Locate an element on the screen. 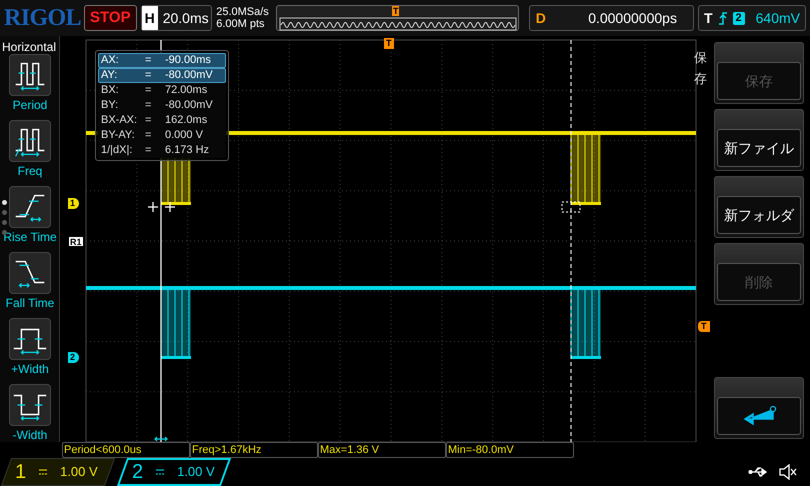 Image resolution: width=810 pixels, height=486 pixels. delay-label: D is located at coordinates (541, 18).